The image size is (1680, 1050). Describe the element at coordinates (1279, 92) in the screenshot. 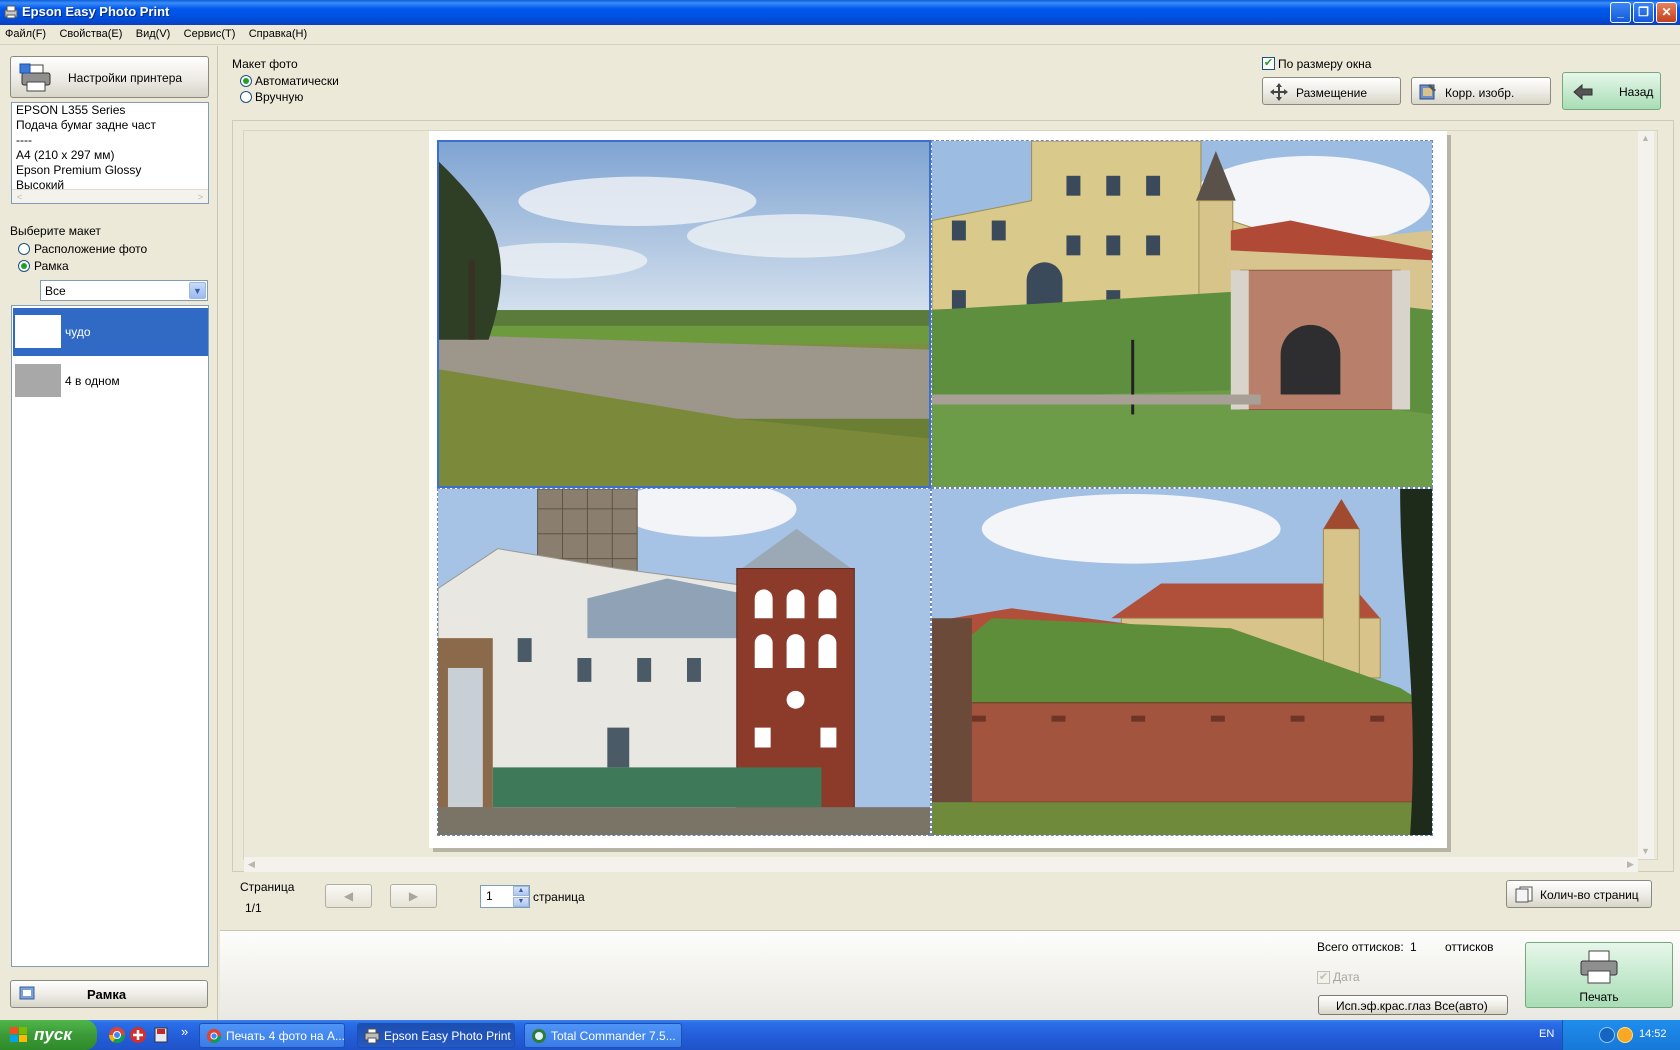

I see `move-icon` at that location.